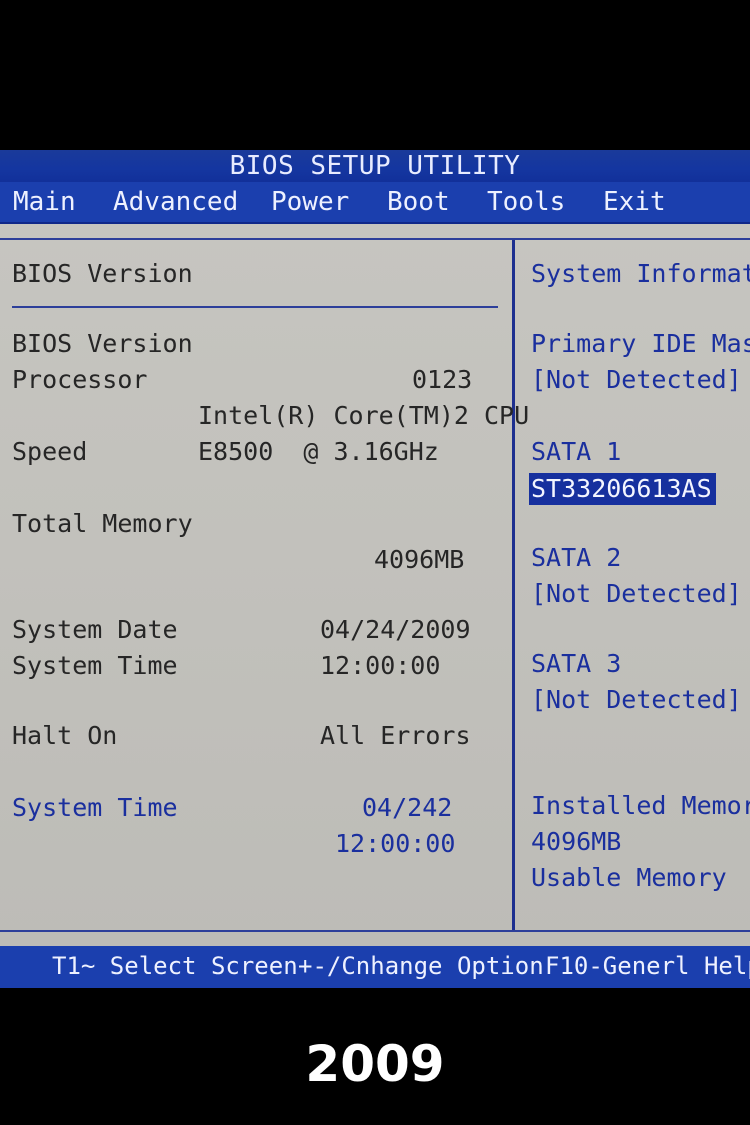  I want to click on heading-divider, so click(255, 307).